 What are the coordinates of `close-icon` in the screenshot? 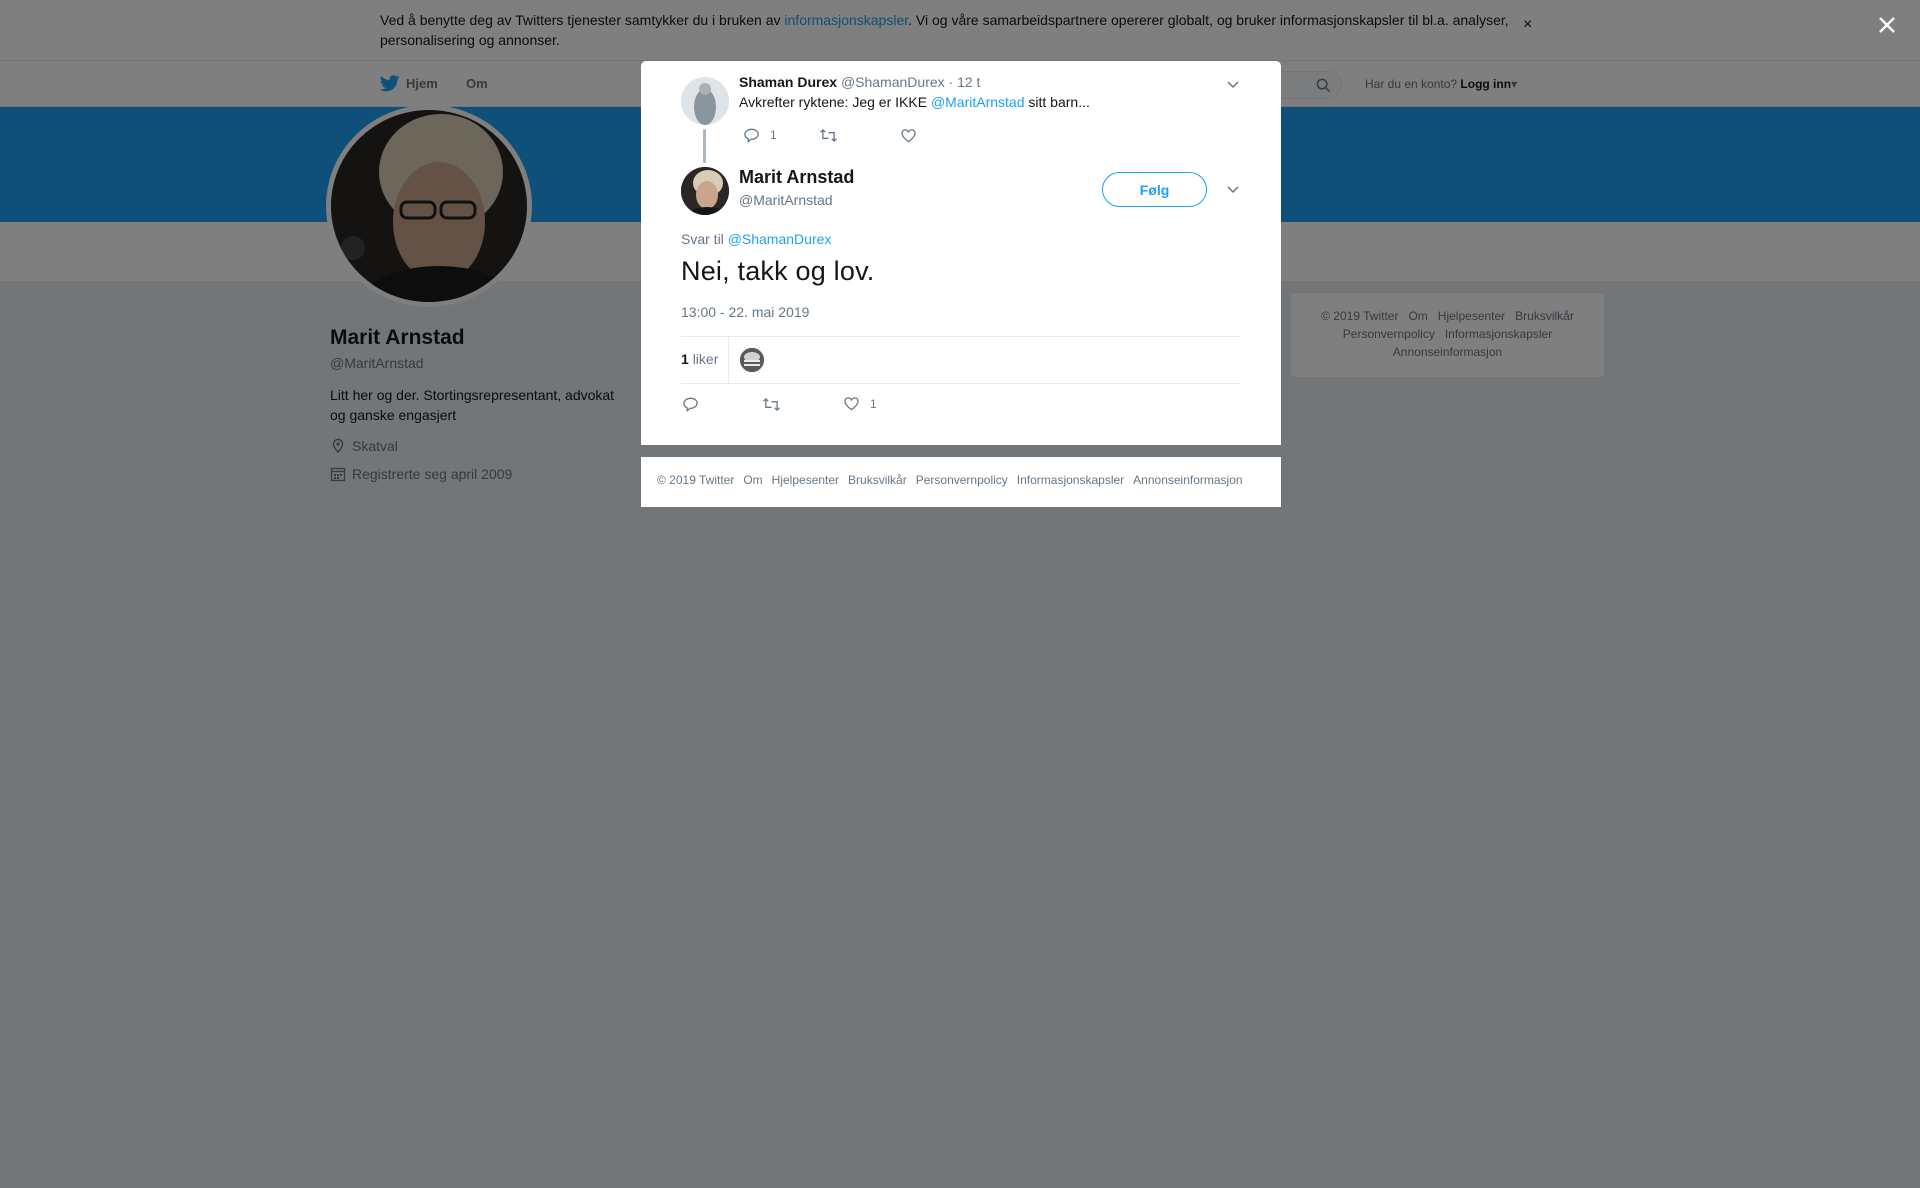 It's located at (1887, 25).